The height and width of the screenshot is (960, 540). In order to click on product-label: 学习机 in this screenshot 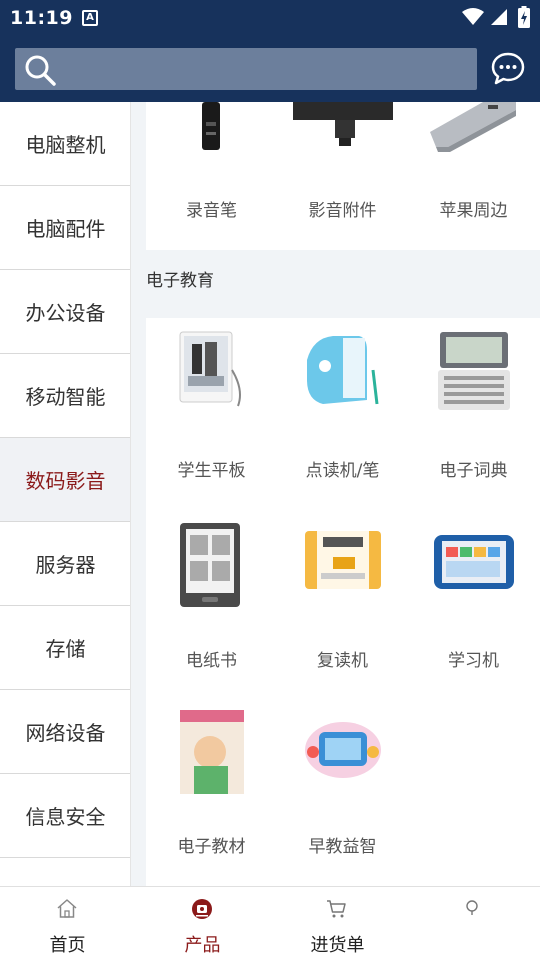, I will do `click(473, 661)`.